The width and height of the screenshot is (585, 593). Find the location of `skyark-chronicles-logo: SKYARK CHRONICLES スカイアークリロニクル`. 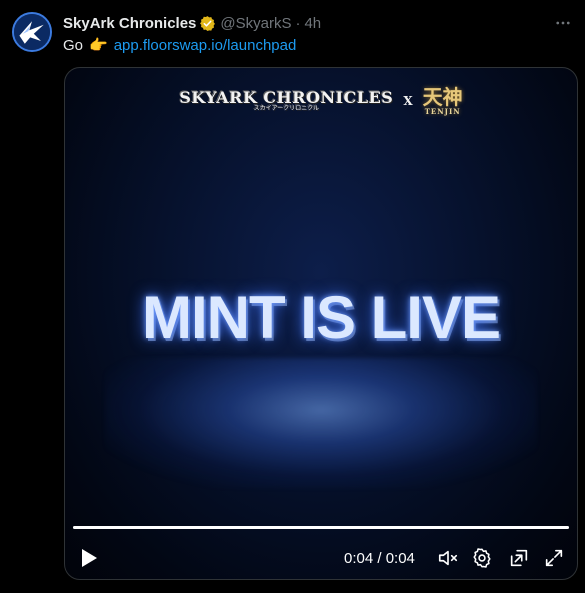

skyark-chronicles-logo: SKYARK CHRONICLES スカイアークリロニクル is located at coordinates (286, 101).